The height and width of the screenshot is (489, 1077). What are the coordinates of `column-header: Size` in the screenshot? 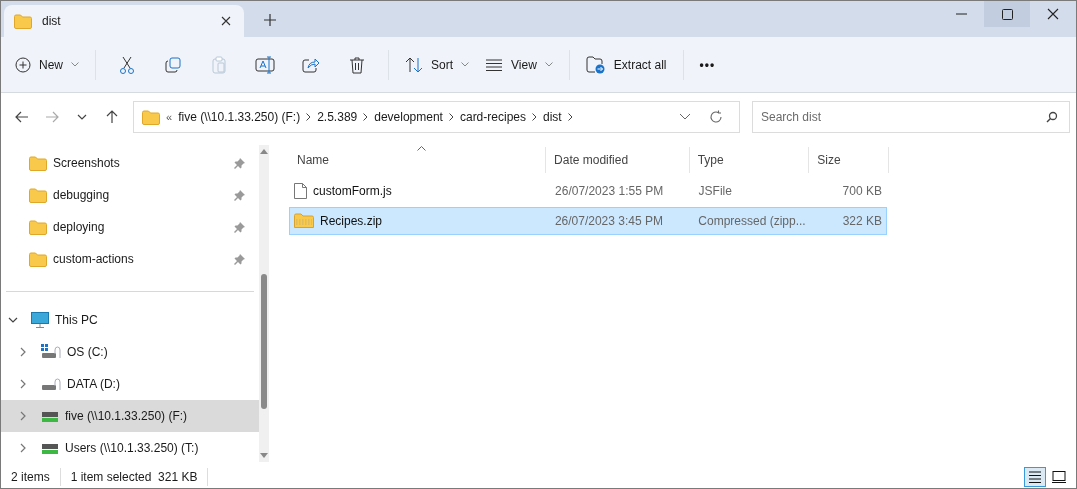 It's located at (849, 160).